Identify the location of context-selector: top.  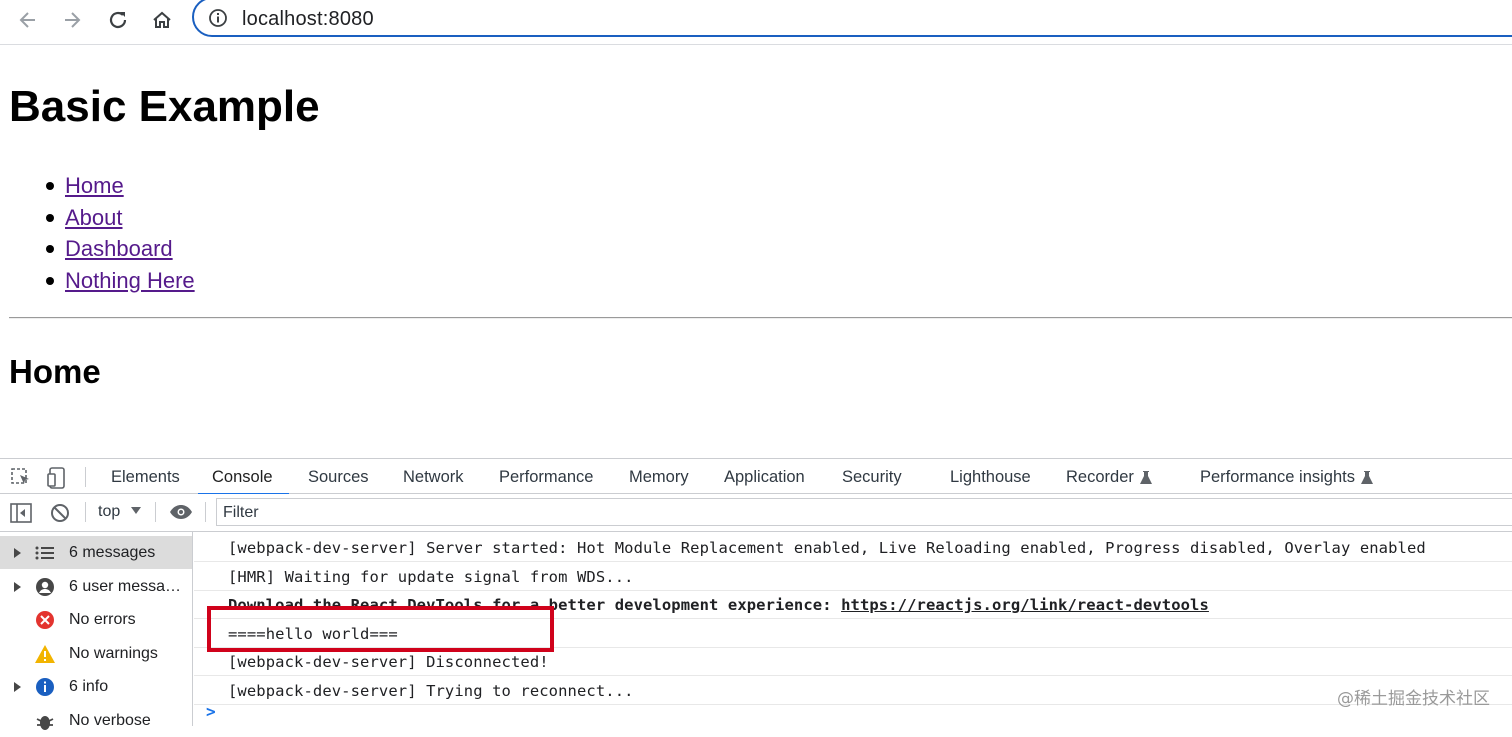
(109, 512).